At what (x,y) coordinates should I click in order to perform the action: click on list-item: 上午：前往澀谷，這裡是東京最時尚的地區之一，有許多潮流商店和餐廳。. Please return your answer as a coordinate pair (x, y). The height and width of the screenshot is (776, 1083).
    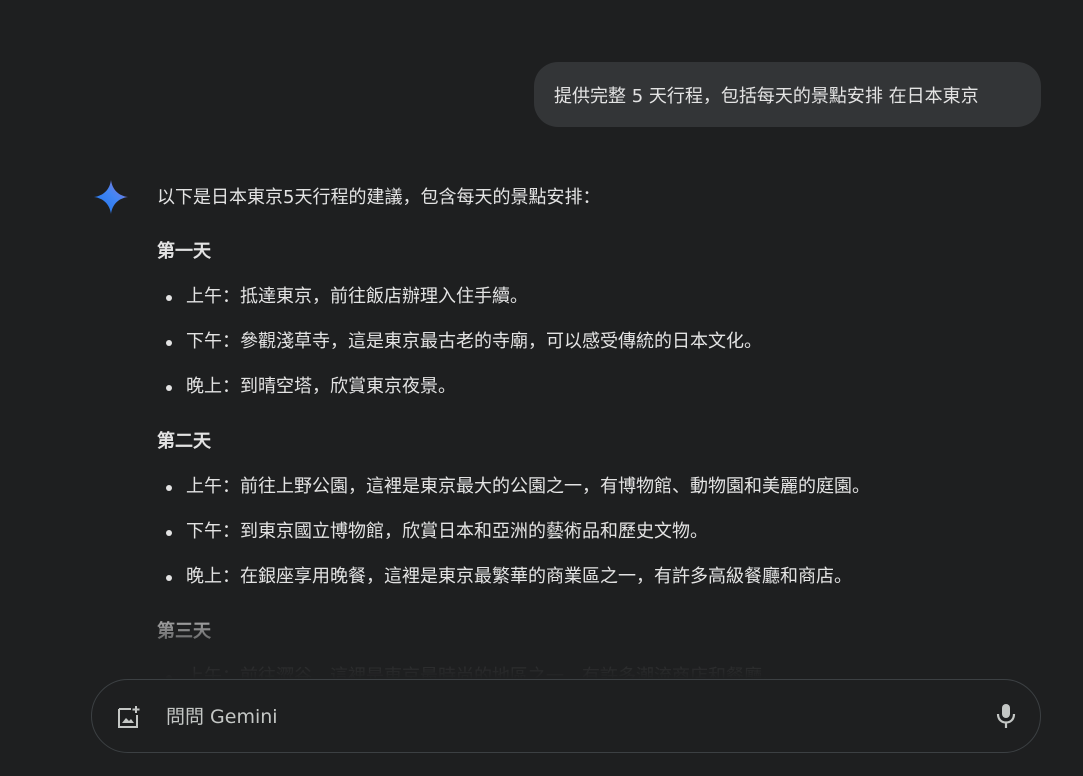
    Looking at the image, I should click on (597, 671).